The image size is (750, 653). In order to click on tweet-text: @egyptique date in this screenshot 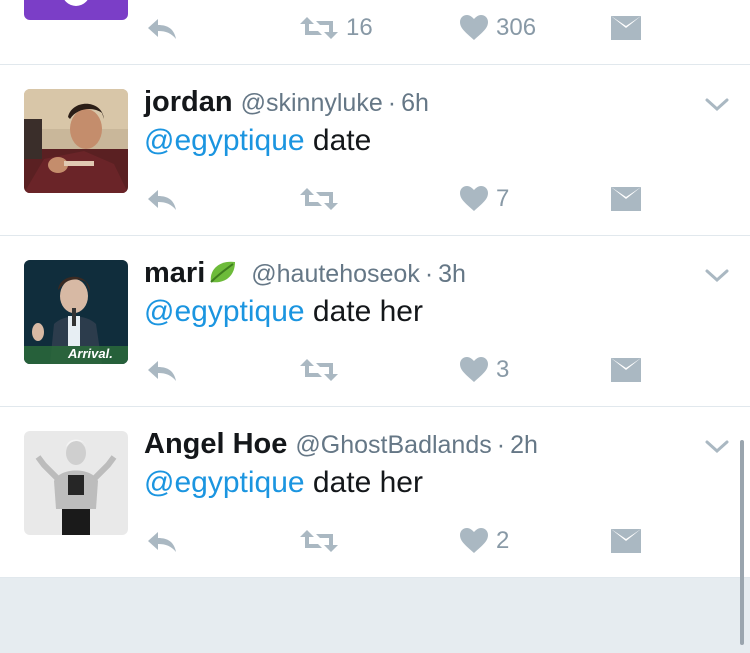, I will do `click(257, 141)`.